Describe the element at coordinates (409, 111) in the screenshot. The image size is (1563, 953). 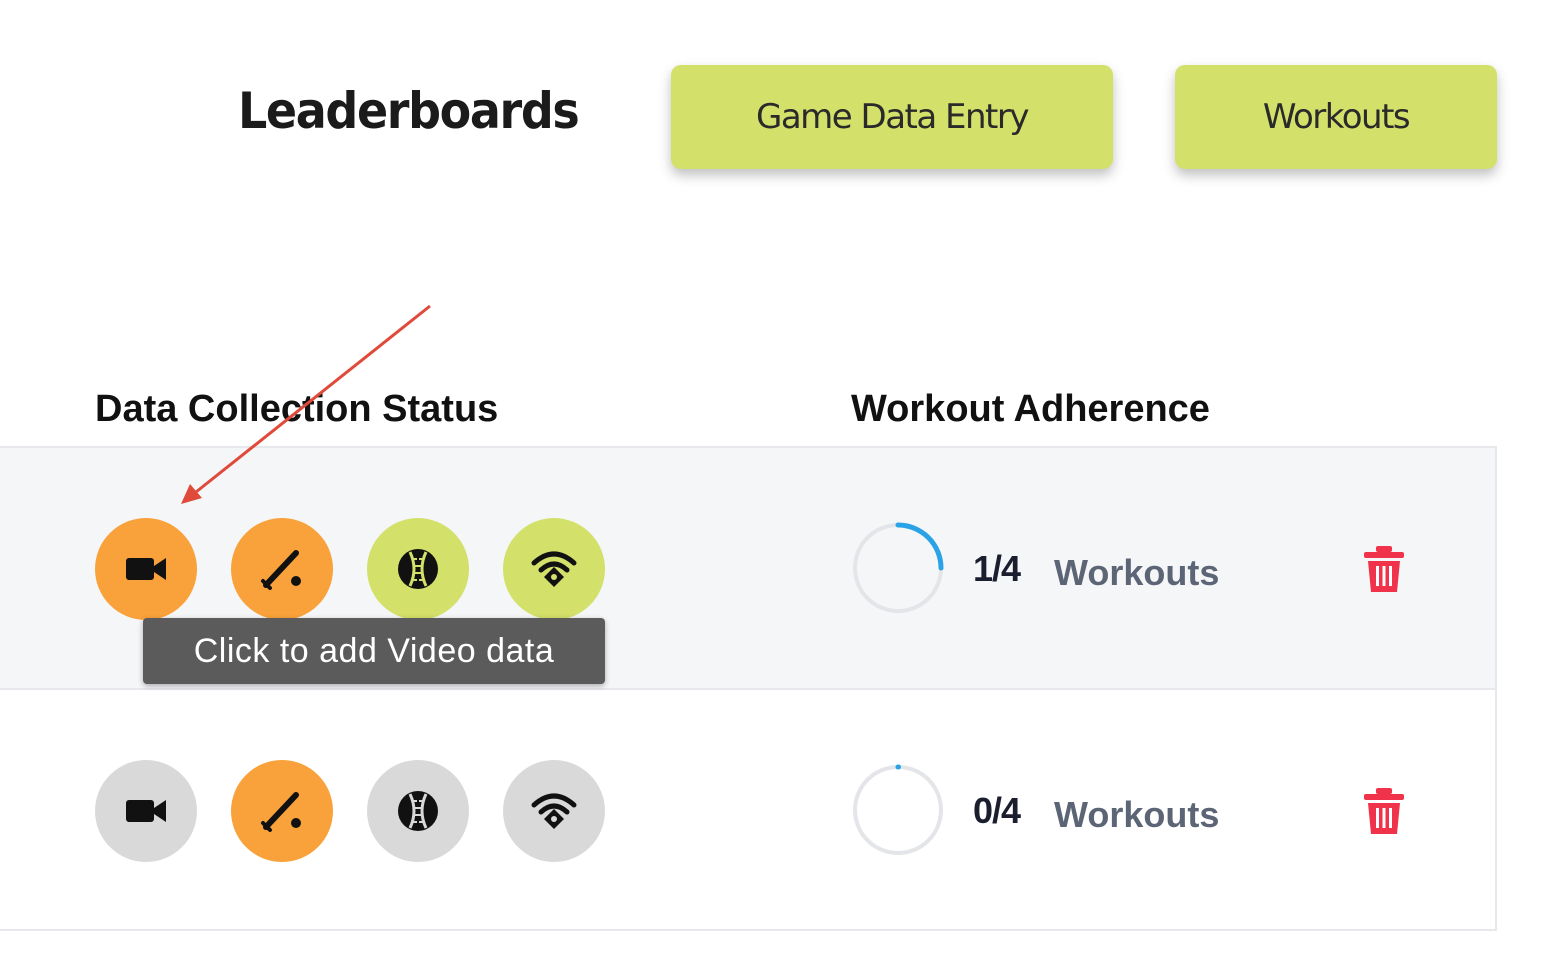
I see `page-title: Leaderboards` at that location.